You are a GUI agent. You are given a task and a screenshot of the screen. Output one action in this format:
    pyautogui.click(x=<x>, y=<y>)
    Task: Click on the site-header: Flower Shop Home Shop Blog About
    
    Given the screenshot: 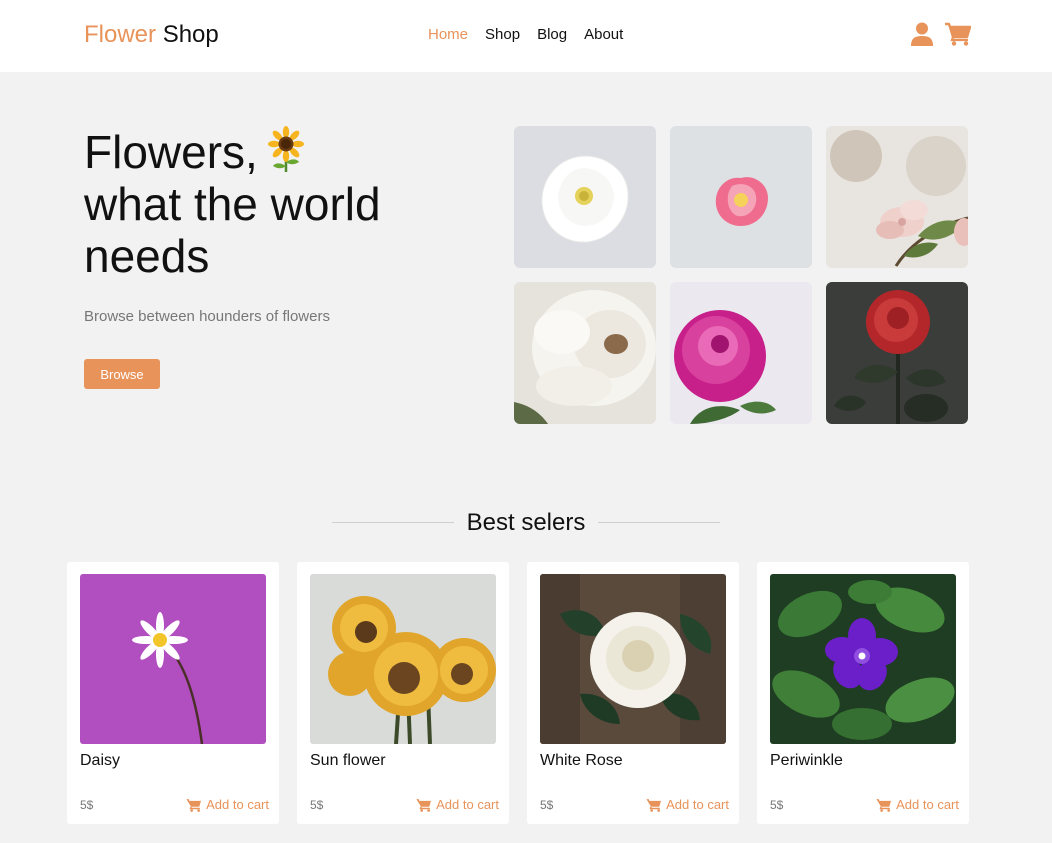 What is the action you would take?
    pyautogui.click(x=526, y=36)
    